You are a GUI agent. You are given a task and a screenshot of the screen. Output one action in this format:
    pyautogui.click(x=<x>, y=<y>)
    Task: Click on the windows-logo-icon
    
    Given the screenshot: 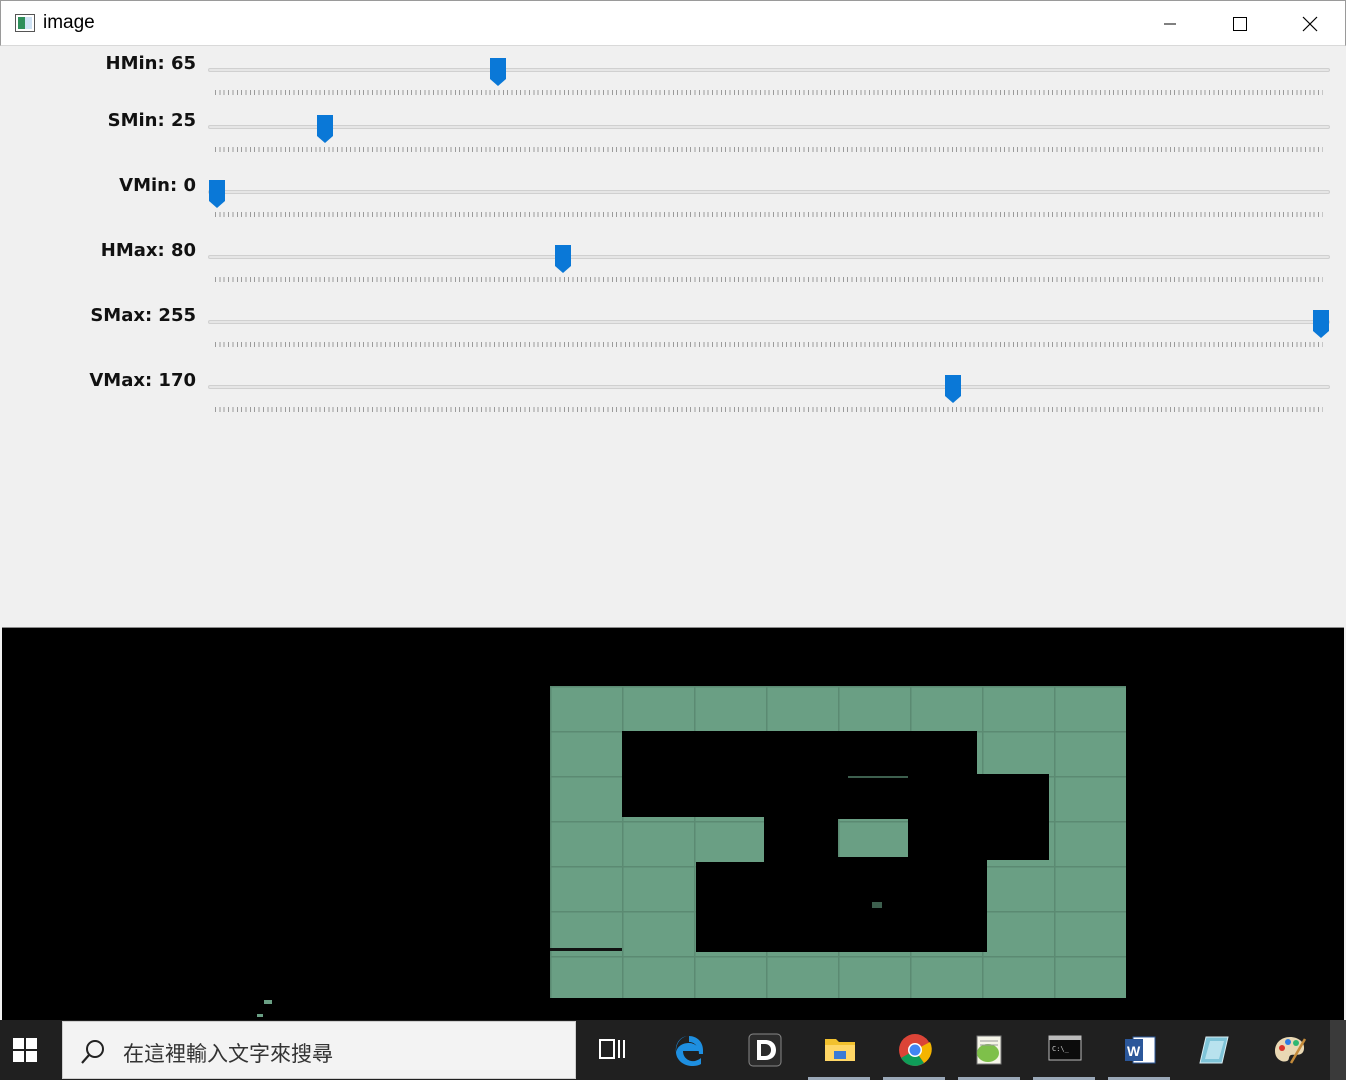 What is the action you would take?
    pyautogui.click(x=25, y=1050)
    